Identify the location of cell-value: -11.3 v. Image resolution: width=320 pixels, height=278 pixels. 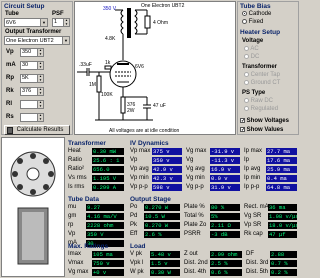
(225, 160).